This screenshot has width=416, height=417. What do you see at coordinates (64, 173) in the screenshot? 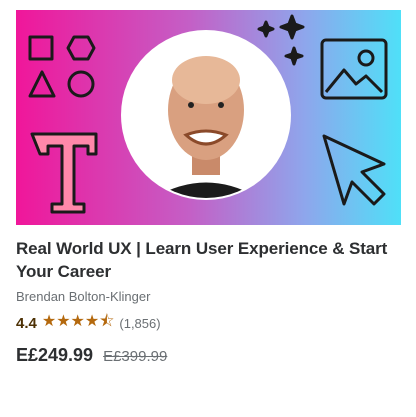
I see `text-t-icon` at bounding box center [64, 173].